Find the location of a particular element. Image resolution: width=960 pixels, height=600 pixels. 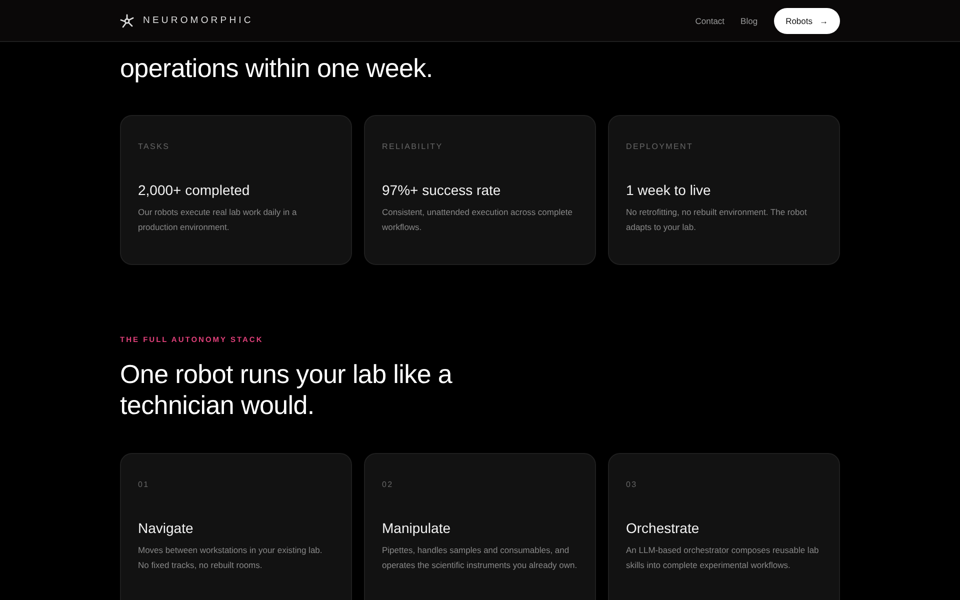

stat-description: Consistent, unattended execution across complete workflows. is located at coordinates (478, 220).